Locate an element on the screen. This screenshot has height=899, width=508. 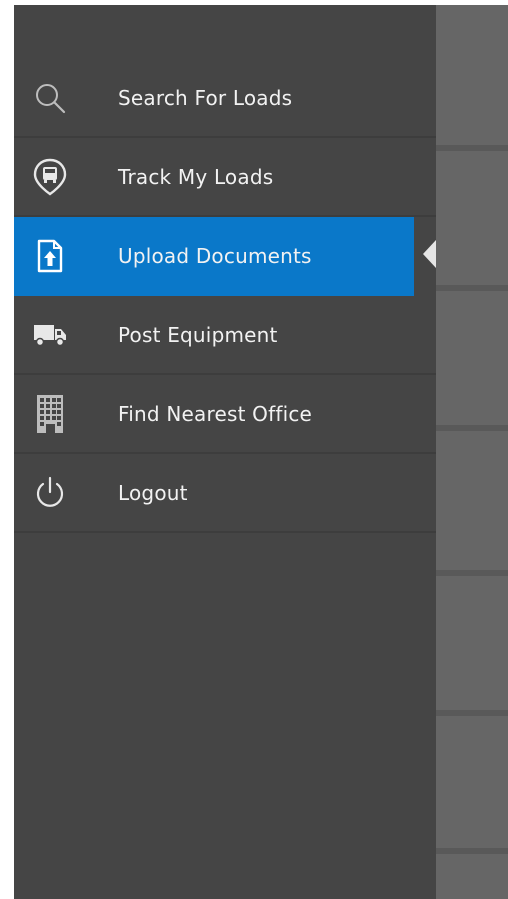
menu-item-post-equipment: Post Equipment is located at coordinates (225, 335).